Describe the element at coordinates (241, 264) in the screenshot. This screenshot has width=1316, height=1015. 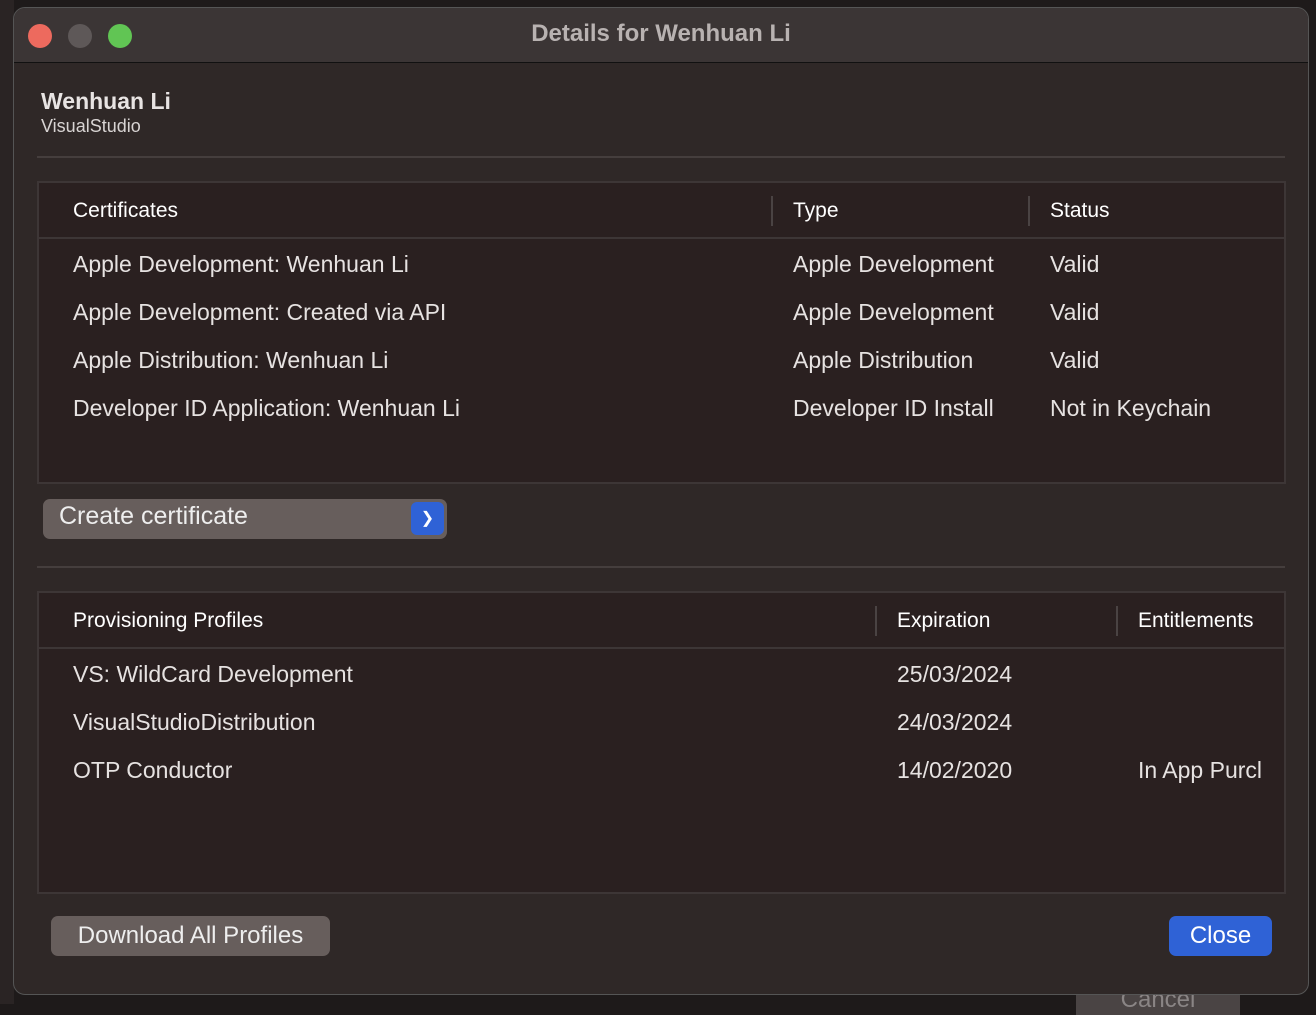
I see `table-cell: Apple Development: Wenhuan Li` at that location.